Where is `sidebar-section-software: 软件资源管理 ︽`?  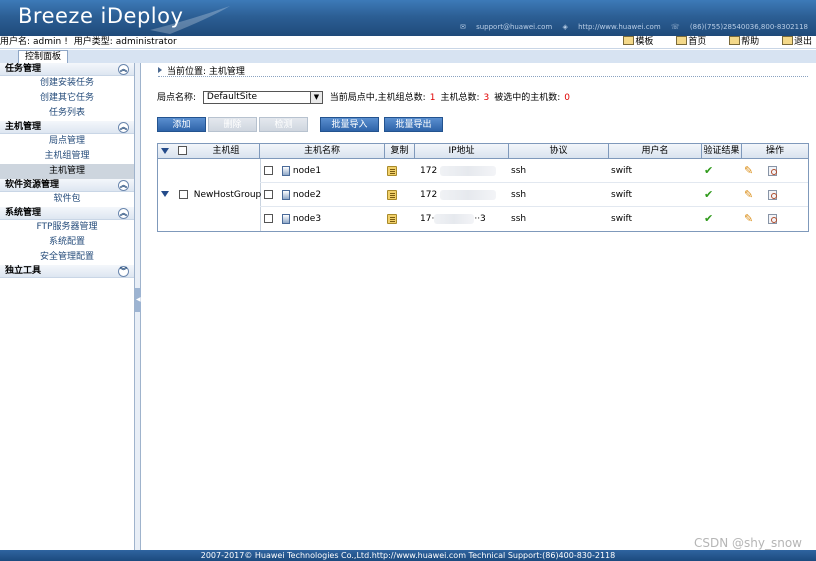 sidebar-section-software: 软件资源管理 ︽ is located at coordinates (67, 185).